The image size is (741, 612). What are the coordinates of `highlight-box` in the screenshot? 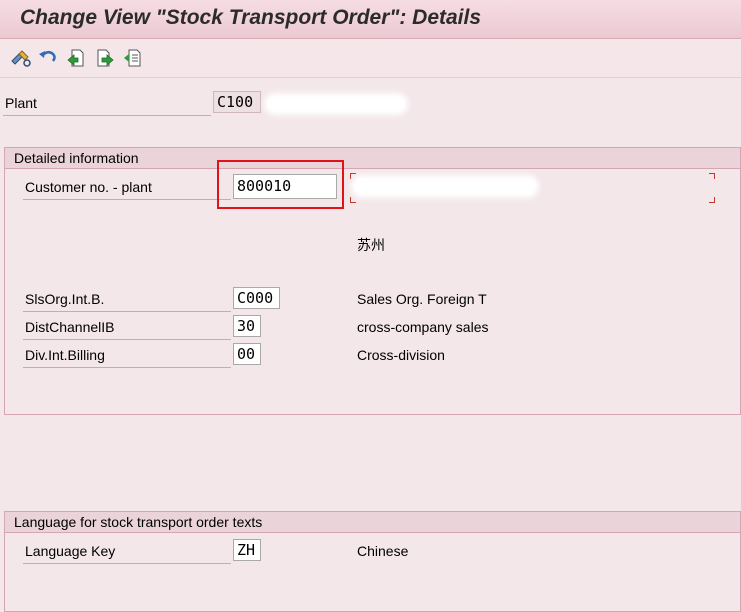 It's located at (280, 184).